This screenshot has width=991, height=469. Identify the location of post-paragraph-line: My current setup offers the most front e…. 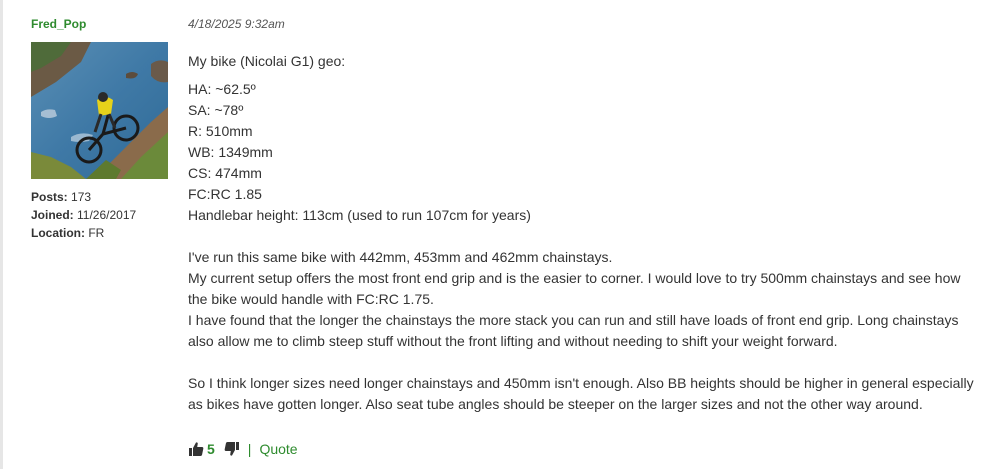
(574, 288).